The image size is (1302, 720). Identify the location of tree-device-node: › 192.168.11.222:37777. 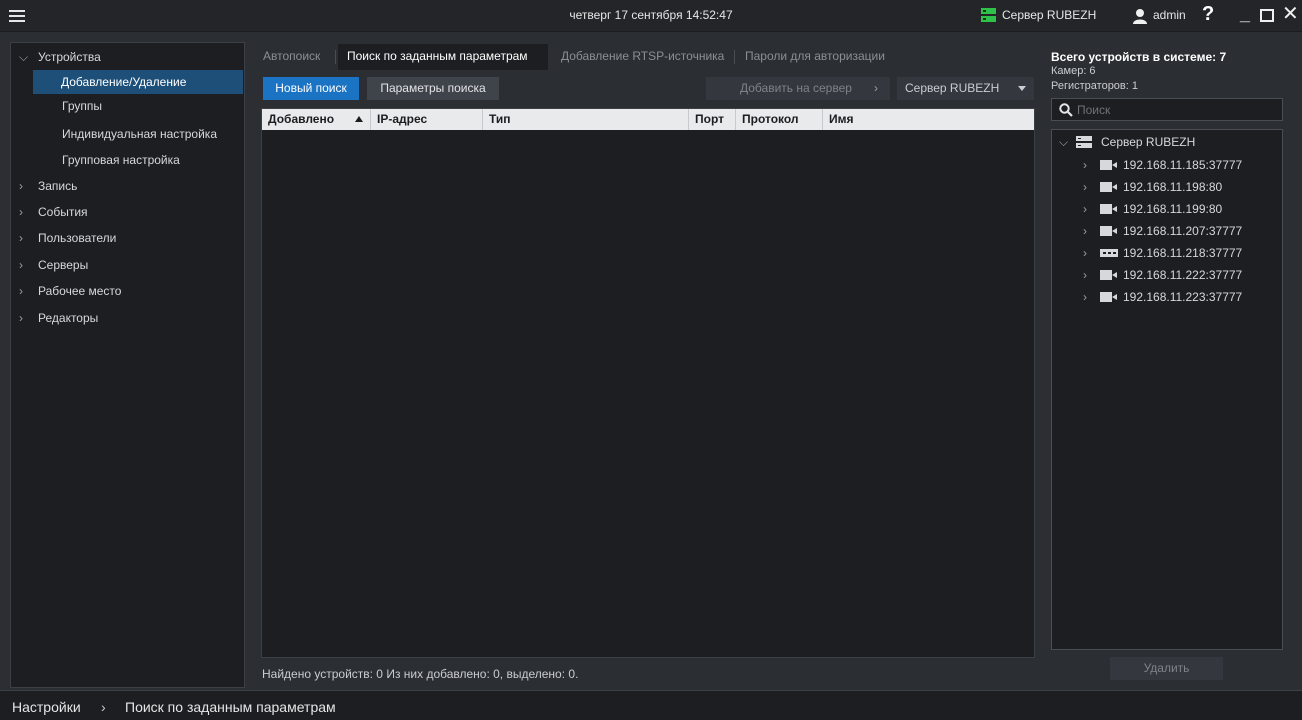
(1167, 275).